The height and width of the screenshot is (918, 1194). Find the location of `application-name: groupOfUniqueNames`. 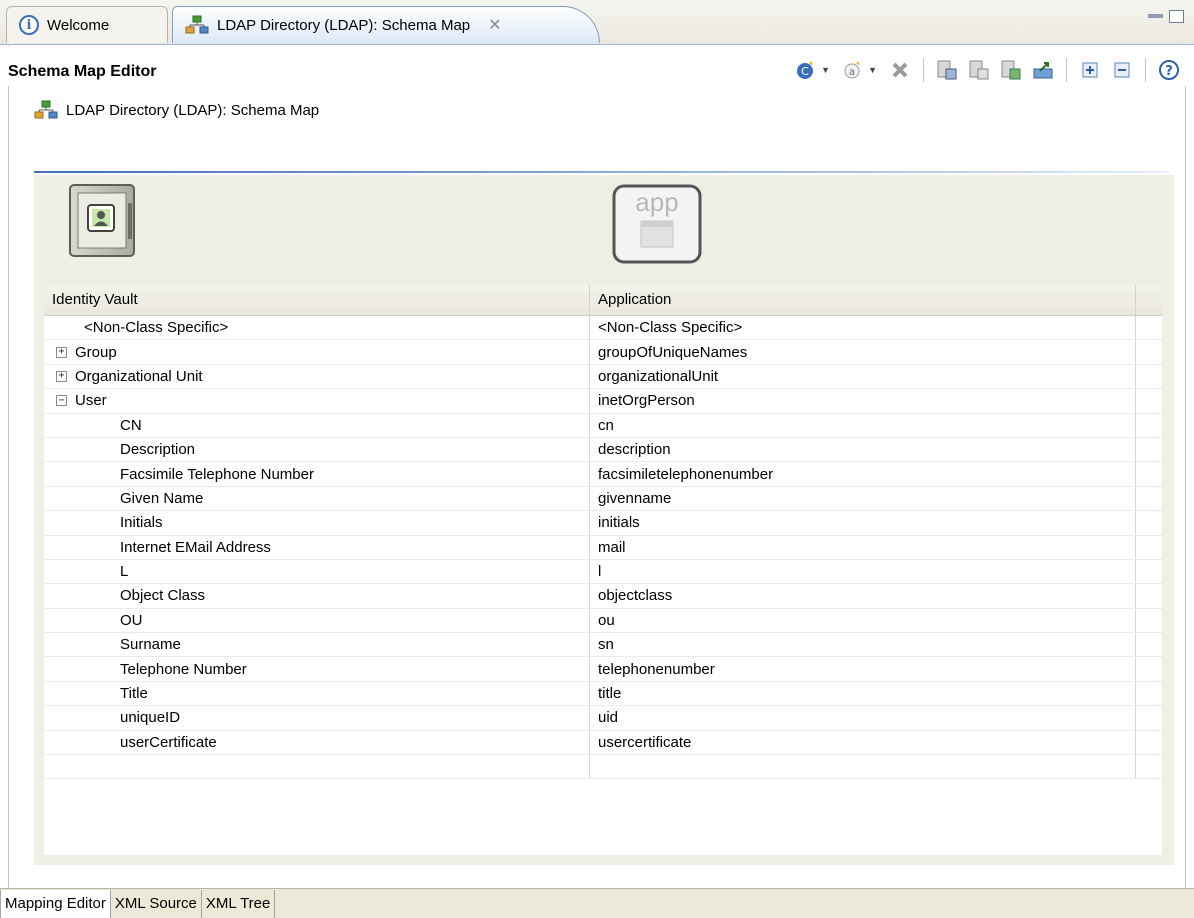

application-name: groupOfUniqueNames is located at coordinates (673, 352).